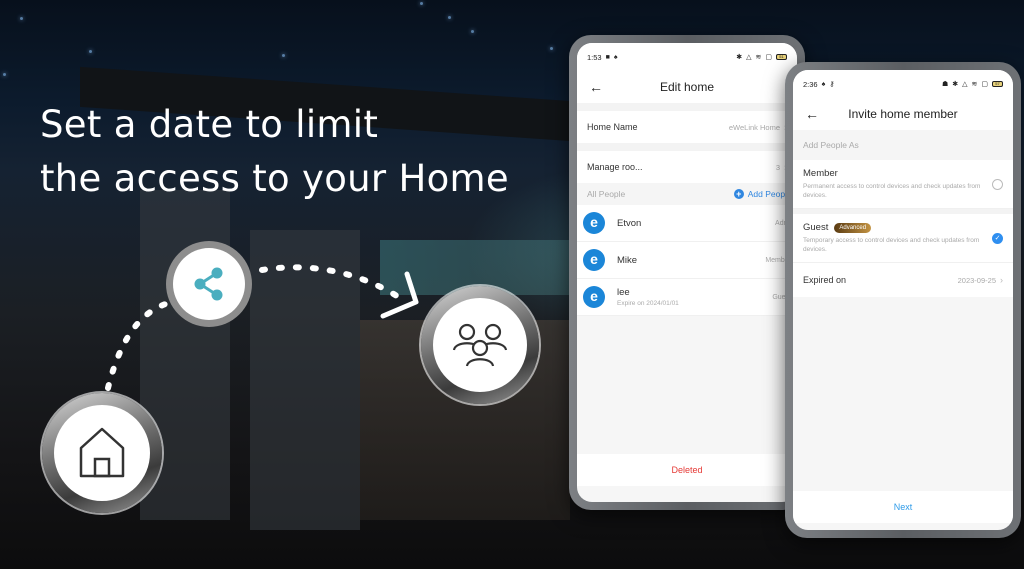 This screenshot has height=569, width=1024. I want to click on nav-bar: ← Edit home, so click(687, 87).